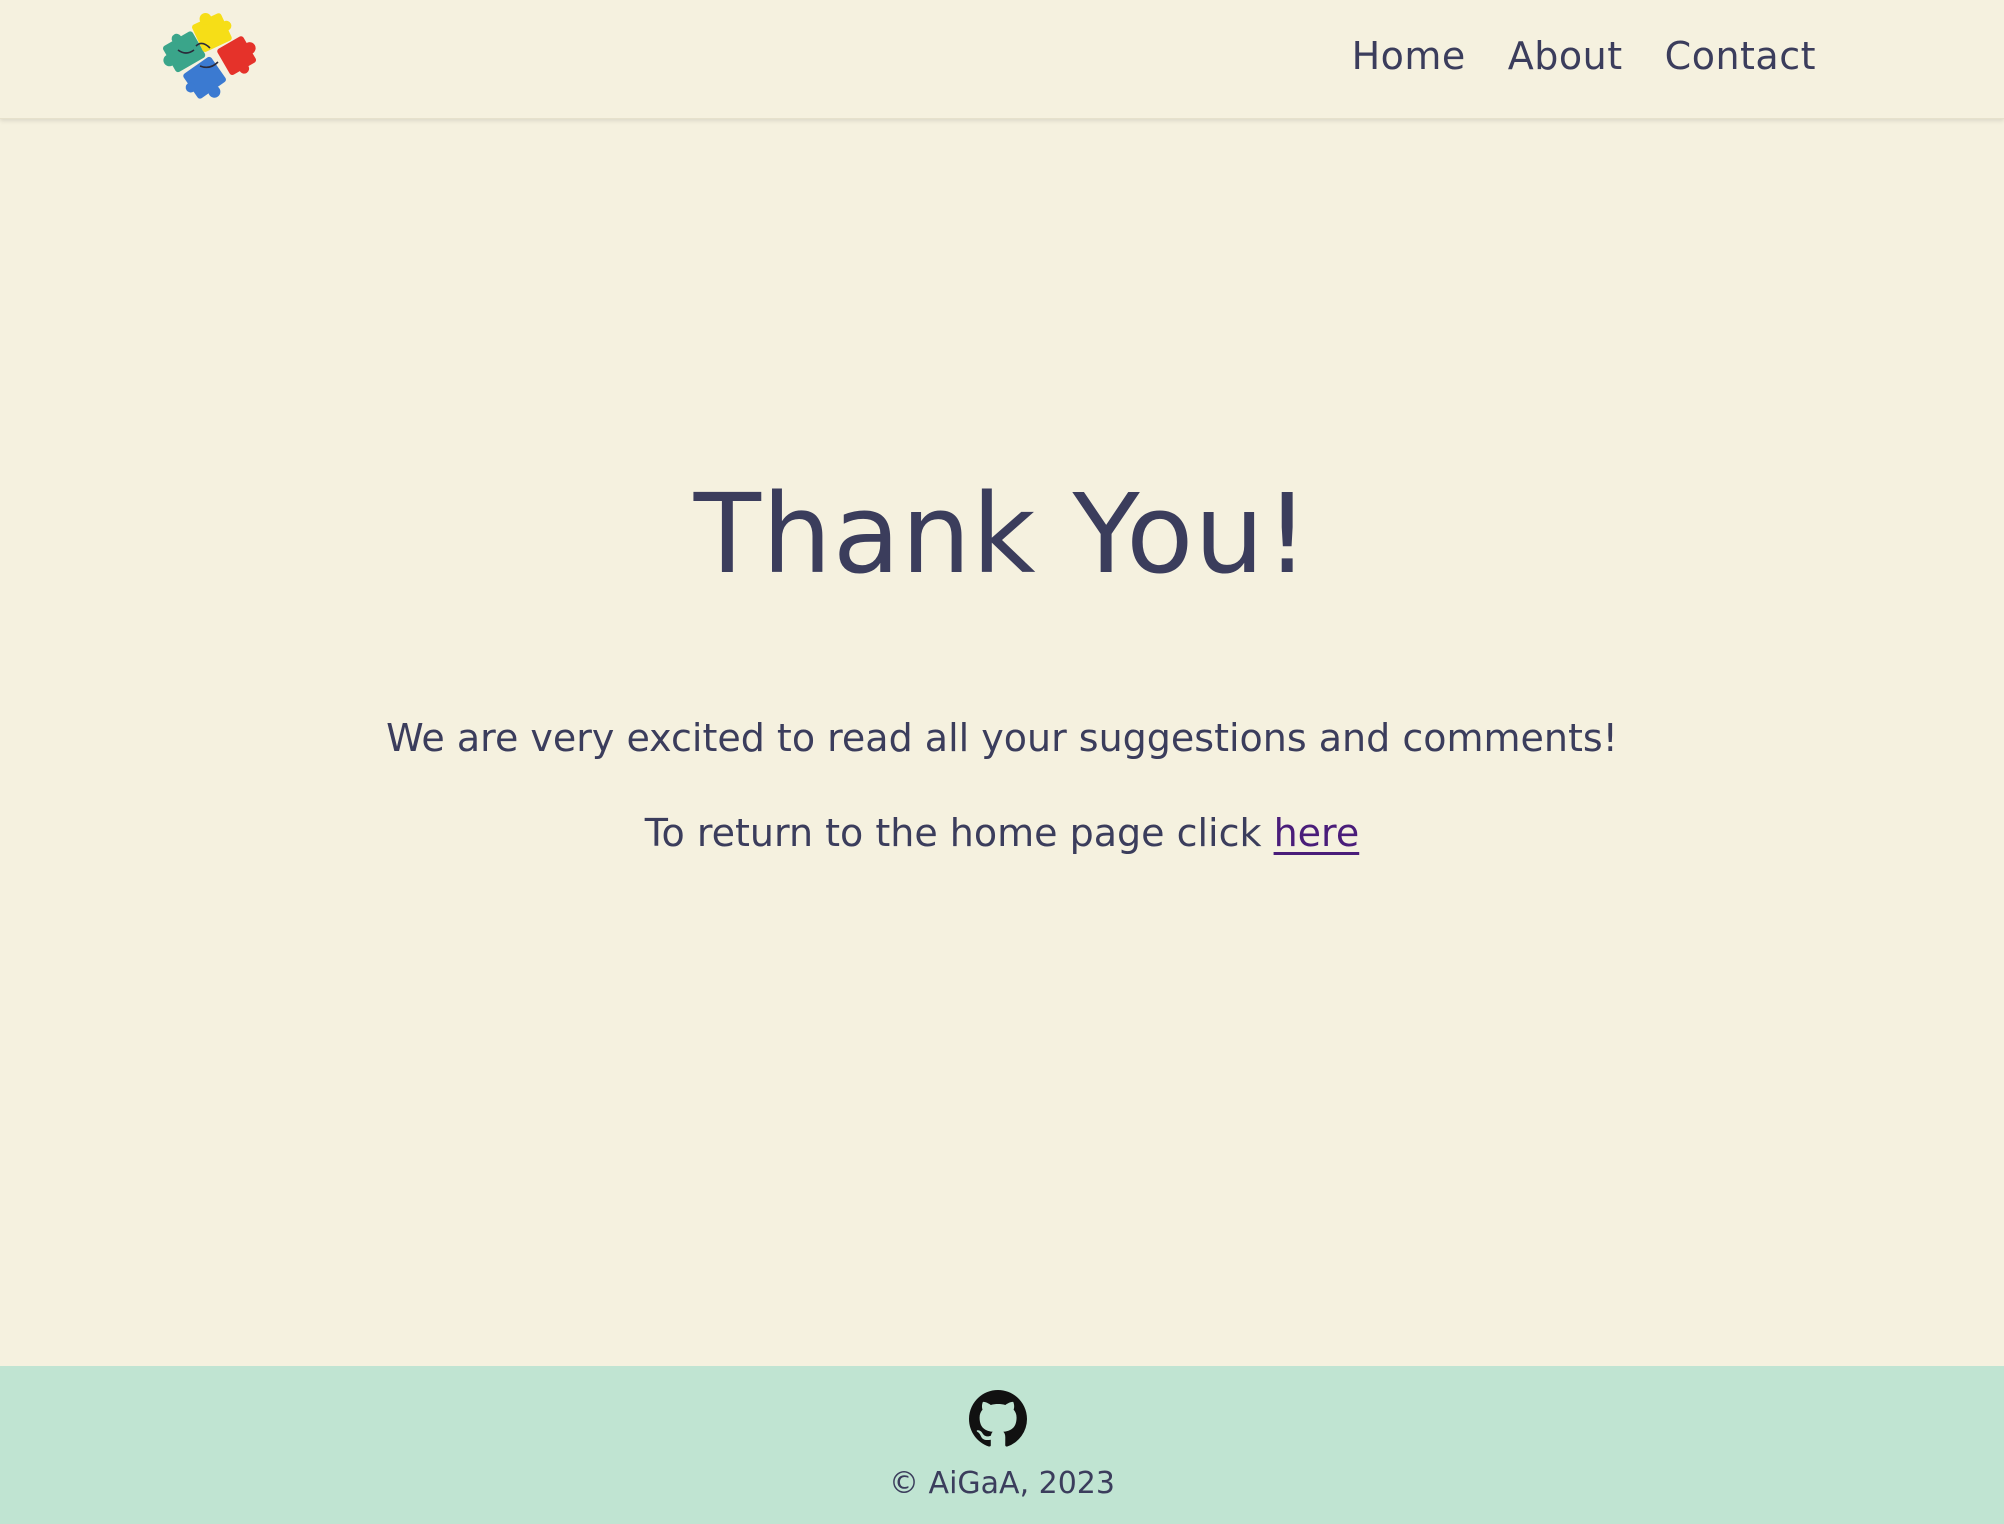  What do you see at coordinates (1565, 56) in the screenshot?
I see `nav-about-link: About` at bounding box center [1565, 56].